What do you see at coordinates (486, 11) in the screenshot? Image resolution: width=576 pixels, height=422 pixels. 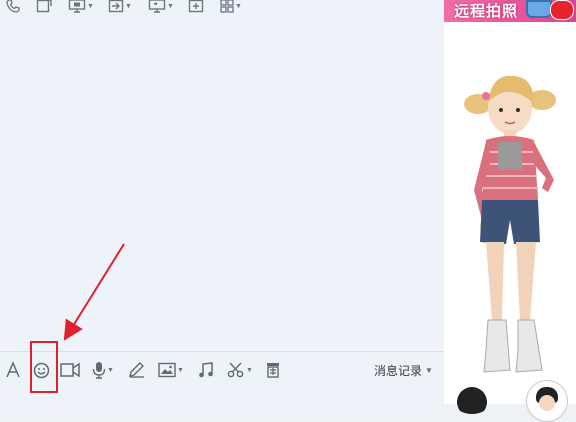 I see `ad-banner-text: 远程拍照` at bounding box center [486, 11].